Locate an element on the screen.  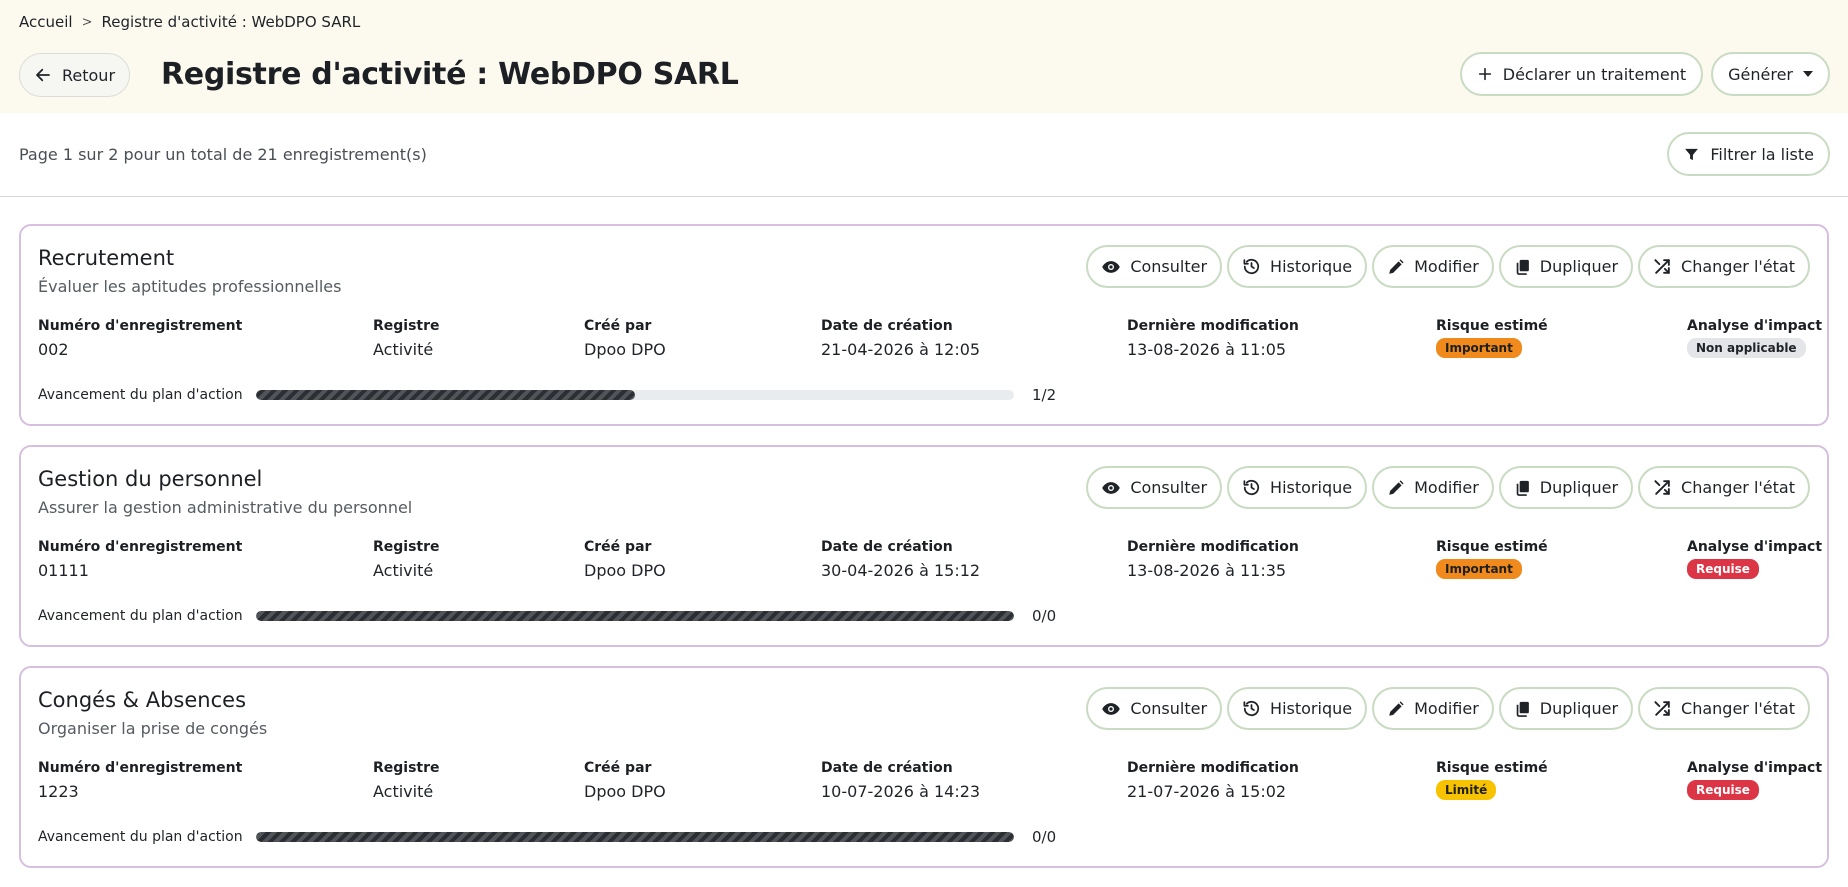
impact-badge: Non applicable is located at coordinates (1746, 348).